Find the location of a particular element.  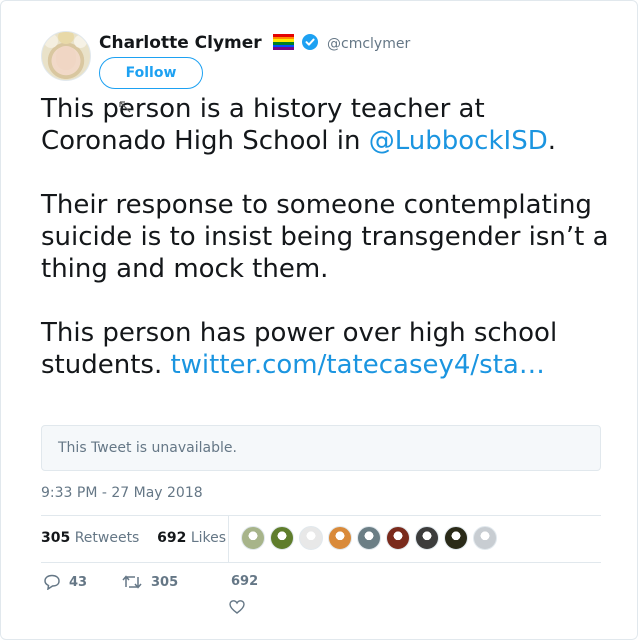

likes-count: 692 is located at coordinates (172, 538).